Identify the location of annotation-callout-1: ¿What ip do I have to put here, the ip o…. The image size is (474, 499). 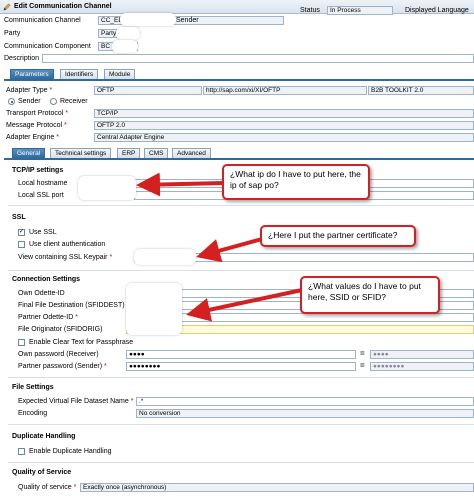
(296, 182).